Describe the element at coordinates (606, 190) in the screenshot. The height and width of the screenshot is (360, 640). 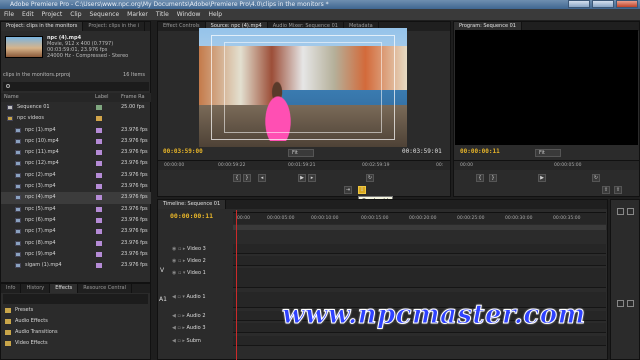
I see `lift-button: ⇧` at that location.